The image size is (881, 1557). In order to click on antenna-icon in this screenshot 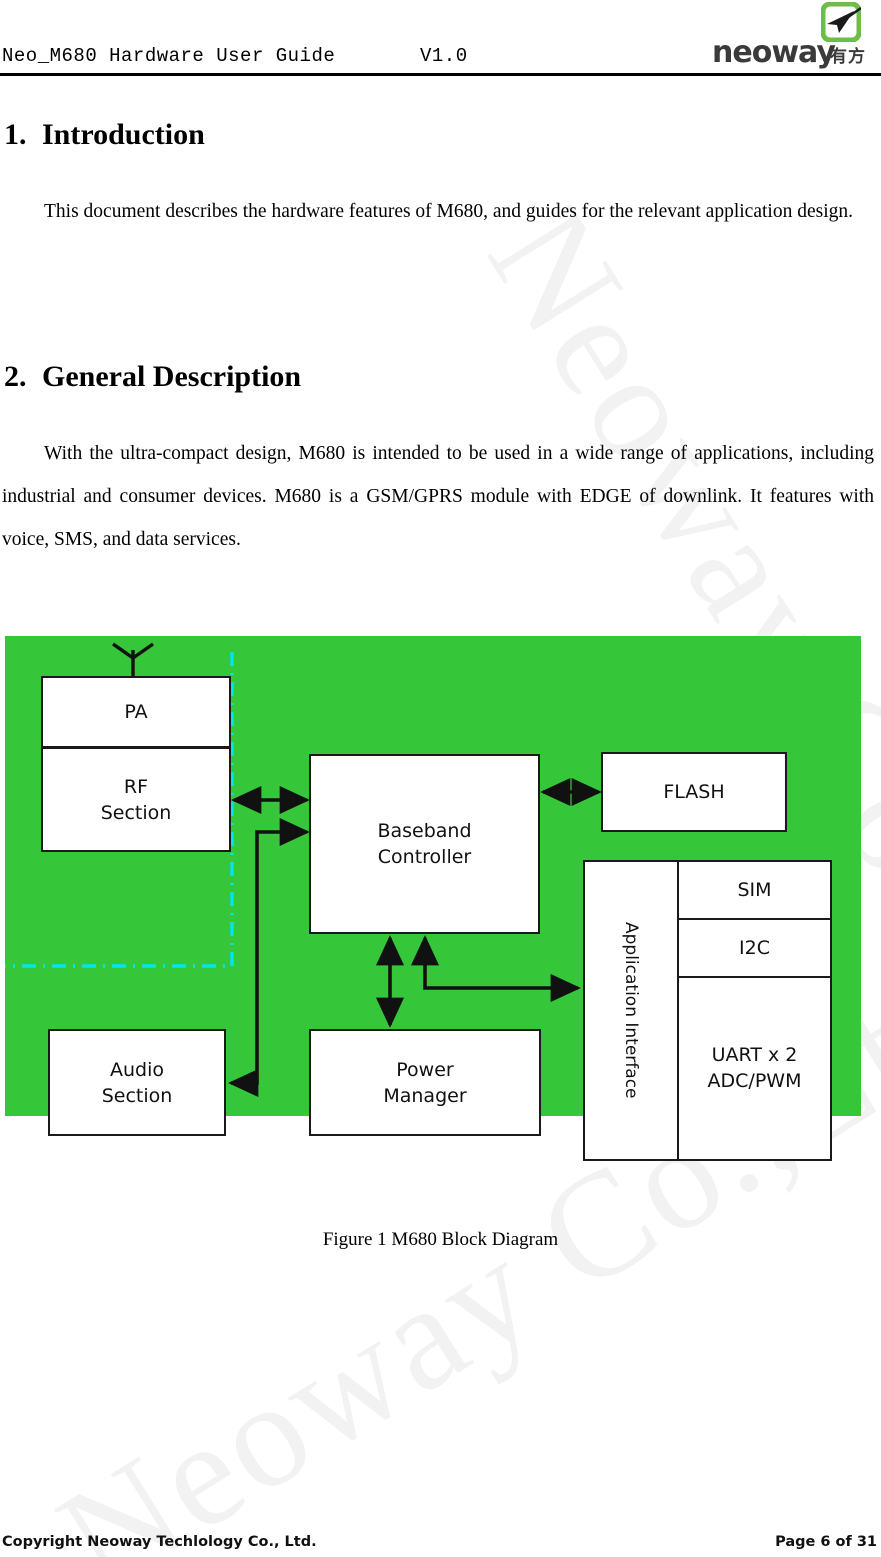, I will do `click(133, 659)`.